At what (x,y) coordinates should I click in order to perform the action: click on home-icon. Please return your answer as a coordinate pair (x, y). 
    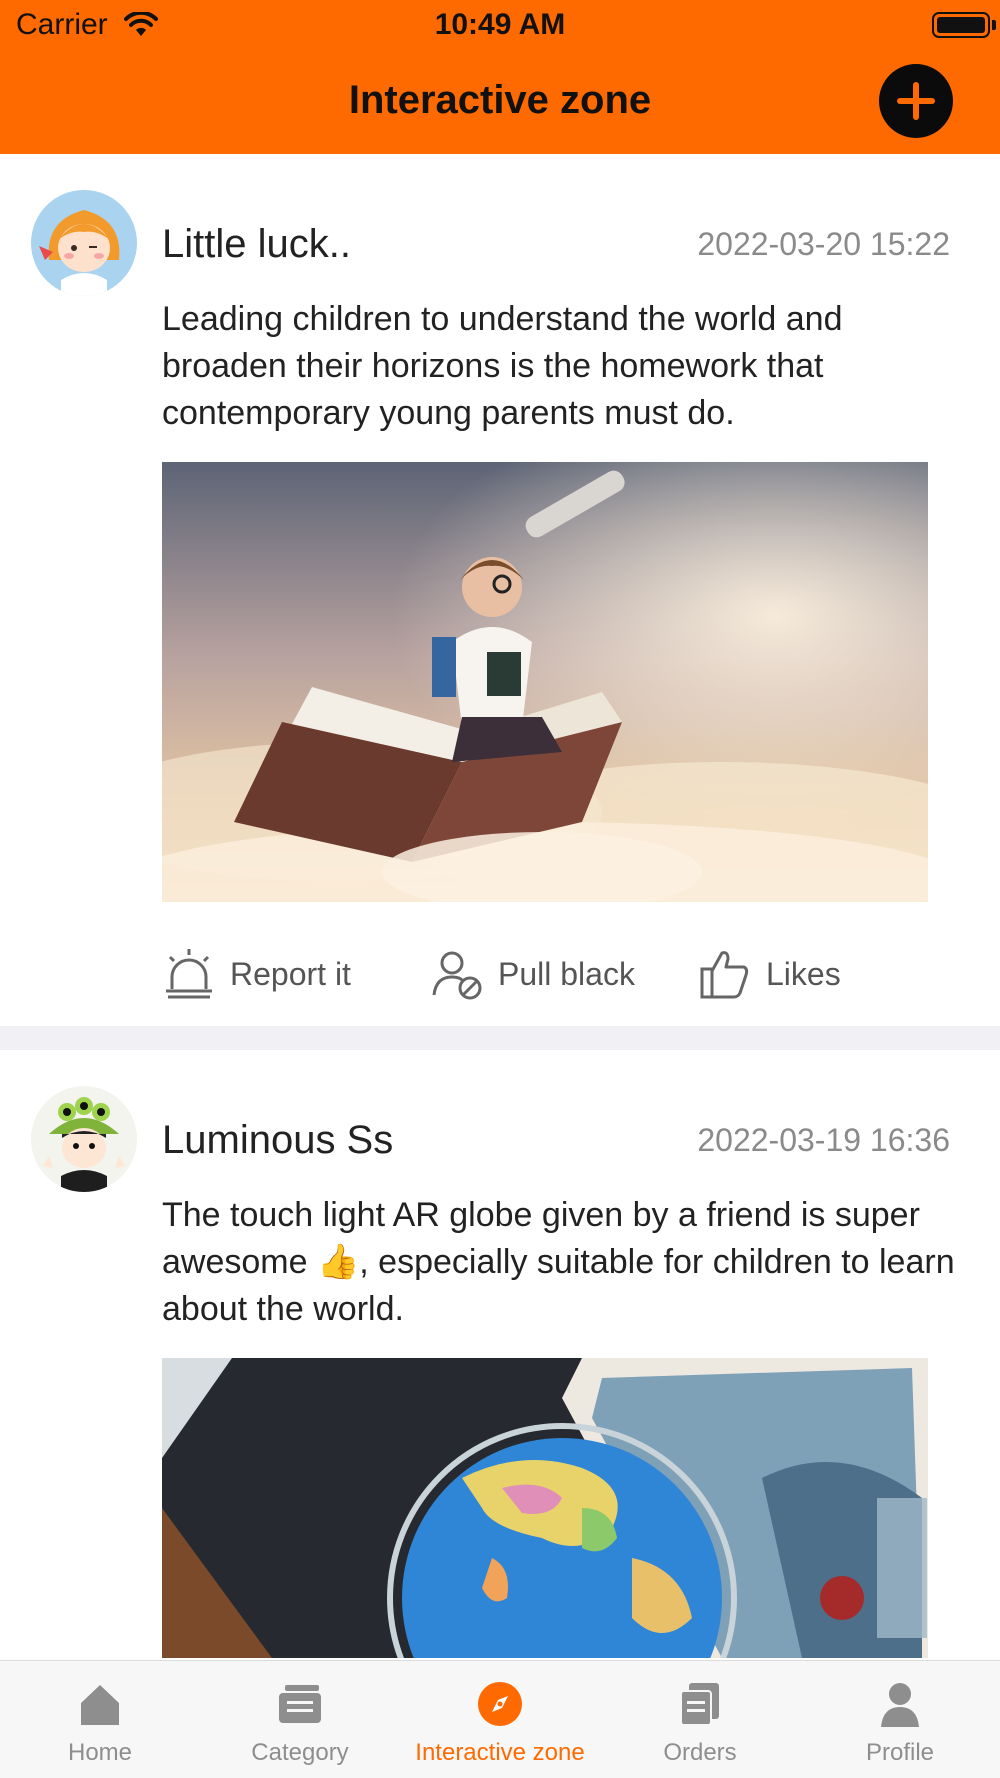
    Looking at the image, I should click on (100, 1705).